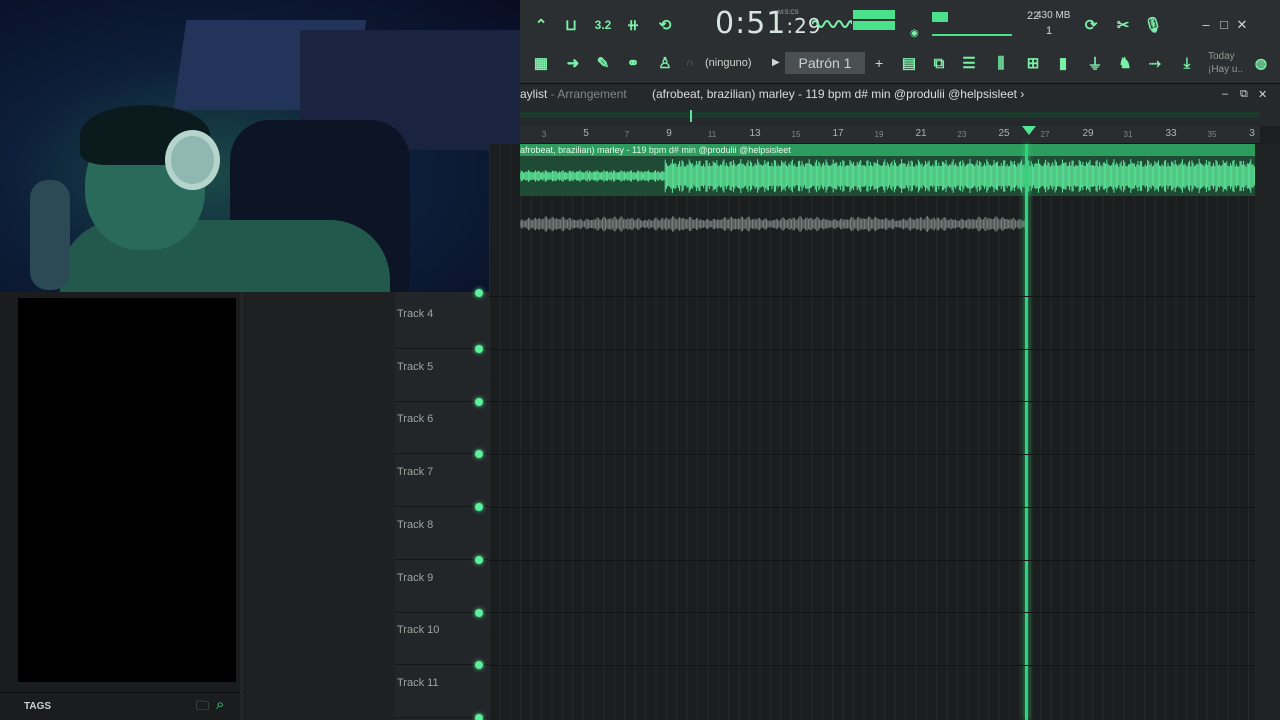  What do you see at coordinates (37, 706) in the screenshot?
I see `tags-label: TAGS` at bounding box center [37, 706].